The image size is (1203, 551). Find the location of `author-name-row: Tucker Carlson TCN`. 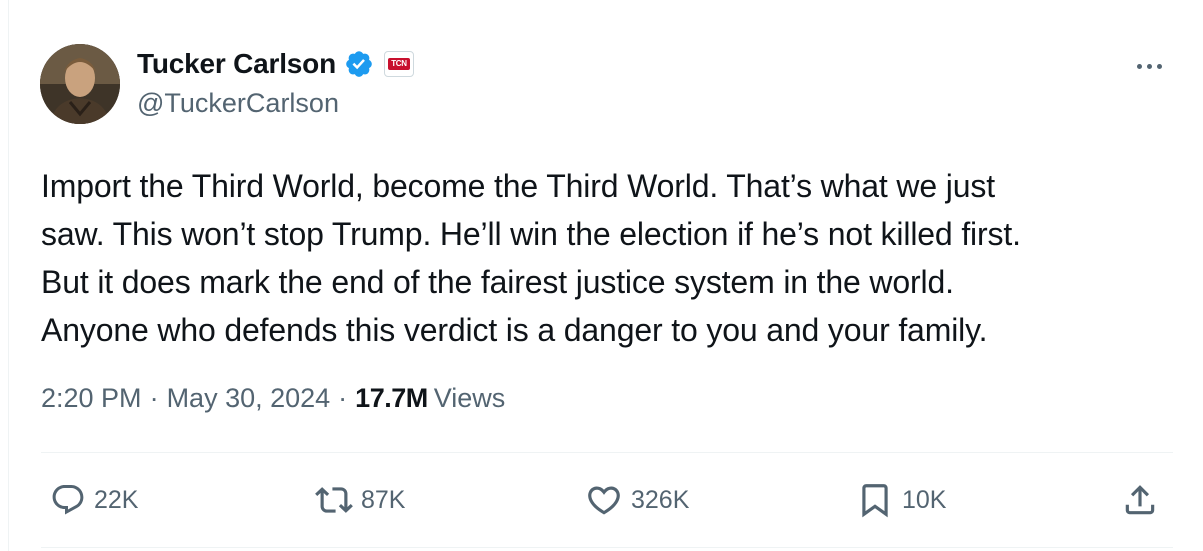

author-name-row: Tucker Carlson TCN is located at coordinates (275, 64).